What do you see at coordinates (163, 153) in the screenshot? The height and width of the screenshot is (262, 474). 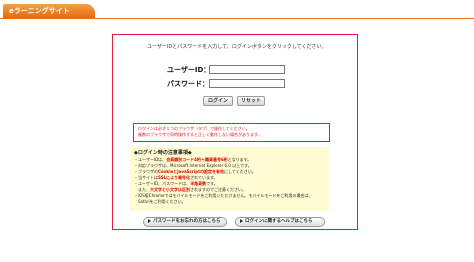 I see `notes-title: ◆ログイン時の注意事項◆` at bounding box center [163, 153].